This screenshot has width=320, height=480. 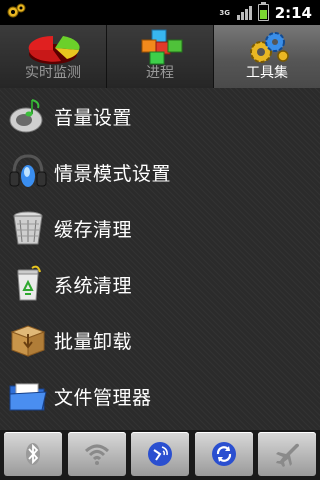 What do you see at coordinates (263, 11) in the screenshot?
I see `battery-icon` at bounding box center [263, 11].